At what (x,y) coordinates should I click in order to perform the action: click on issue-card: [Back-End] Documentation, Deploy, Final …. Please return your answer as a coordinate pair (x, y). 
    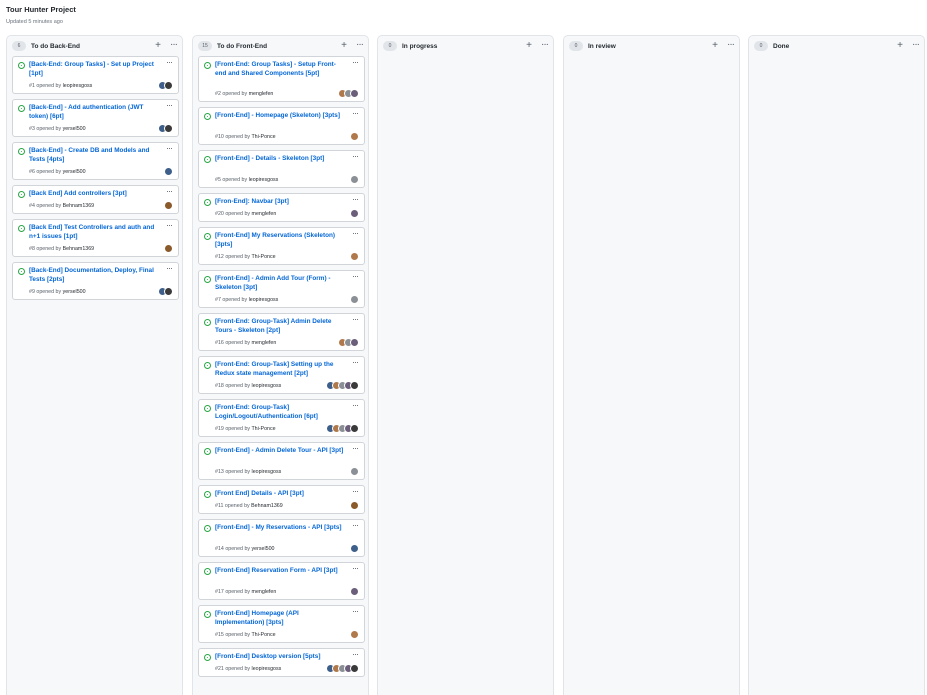
    Looking at the image, I should click on (95, 281).